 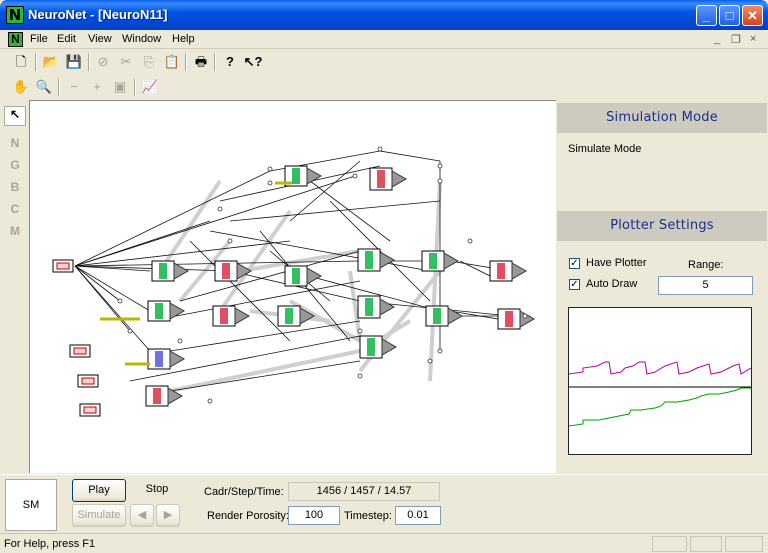 I want to click on fit-screen-icon: ▣, so click(x=120, y=87).